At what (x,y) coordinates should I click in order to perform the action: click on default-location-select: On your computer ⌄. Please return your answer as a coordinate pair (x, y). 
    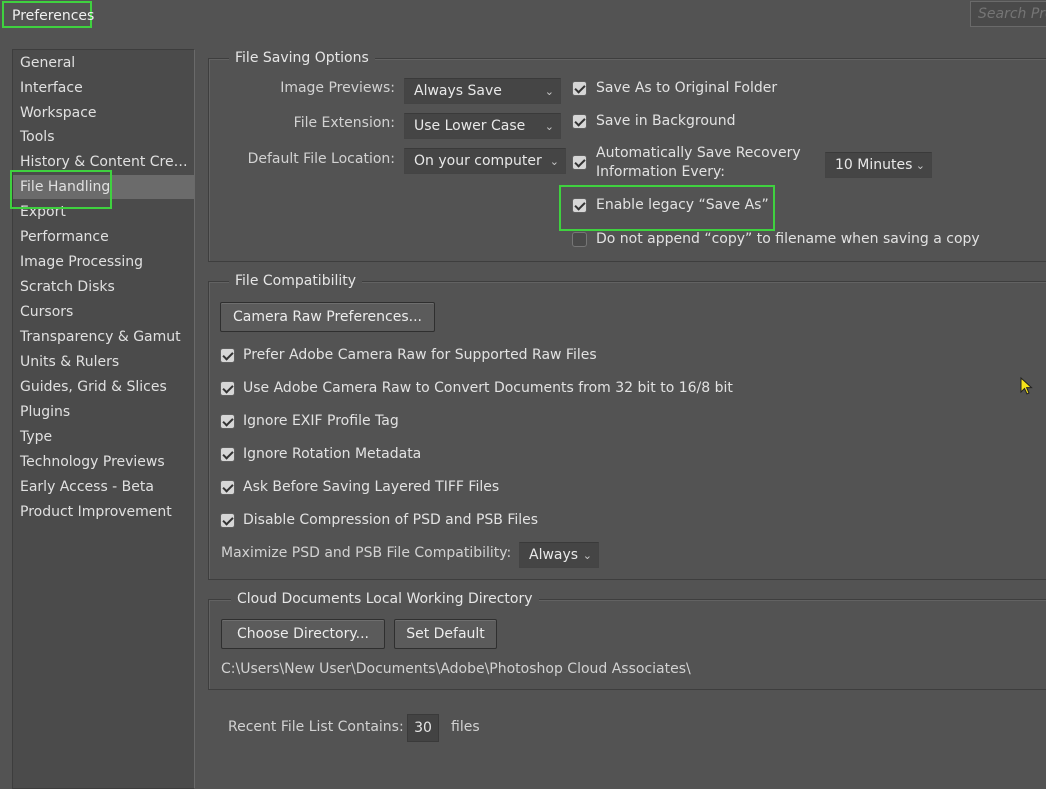
    Looking at the image, I should click on (485, 161).